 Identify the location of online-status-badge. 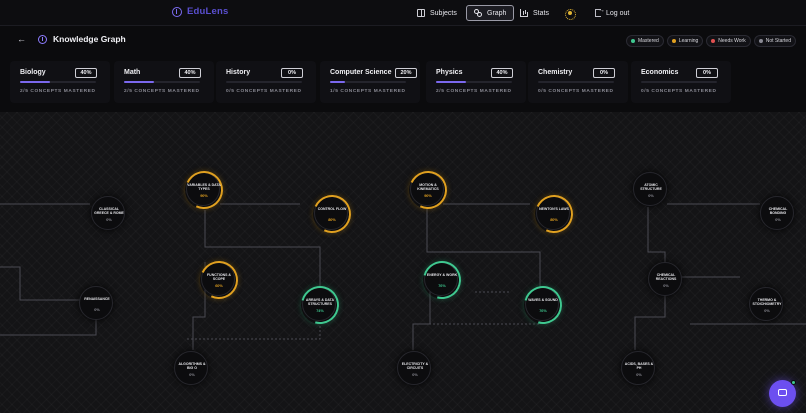
(793, 382).